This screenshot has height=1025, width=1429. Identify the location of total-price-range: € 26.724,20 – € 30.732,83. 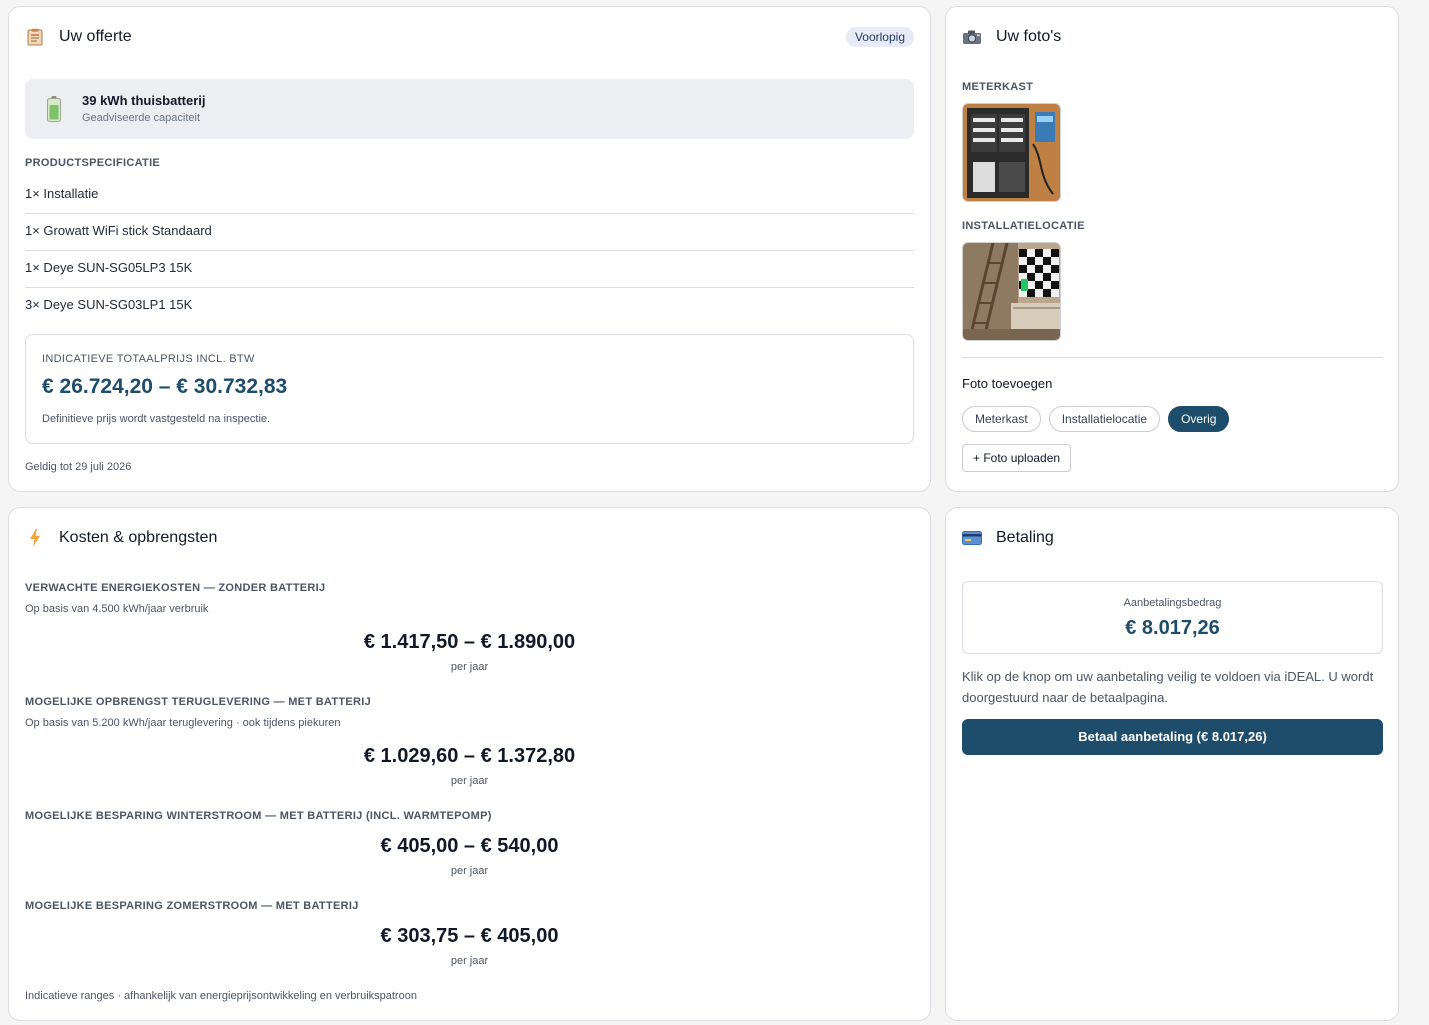
(165, 386).